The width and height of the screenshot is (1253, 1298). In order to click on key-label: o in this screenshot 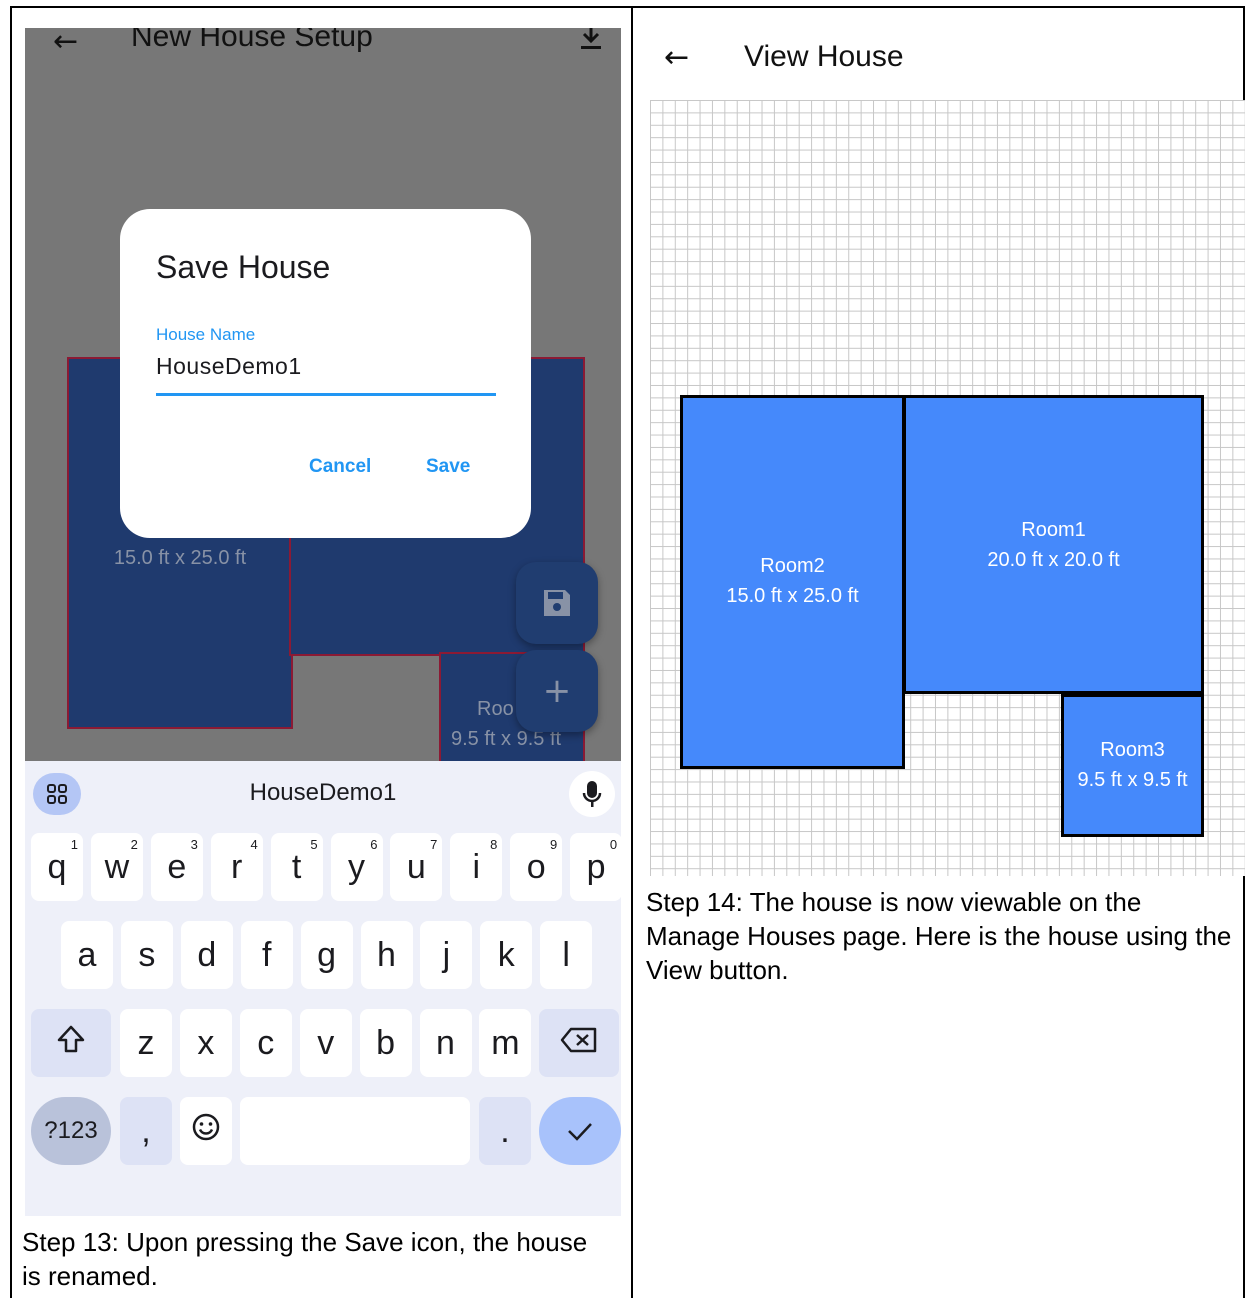, I will do `click(536, 866)`.